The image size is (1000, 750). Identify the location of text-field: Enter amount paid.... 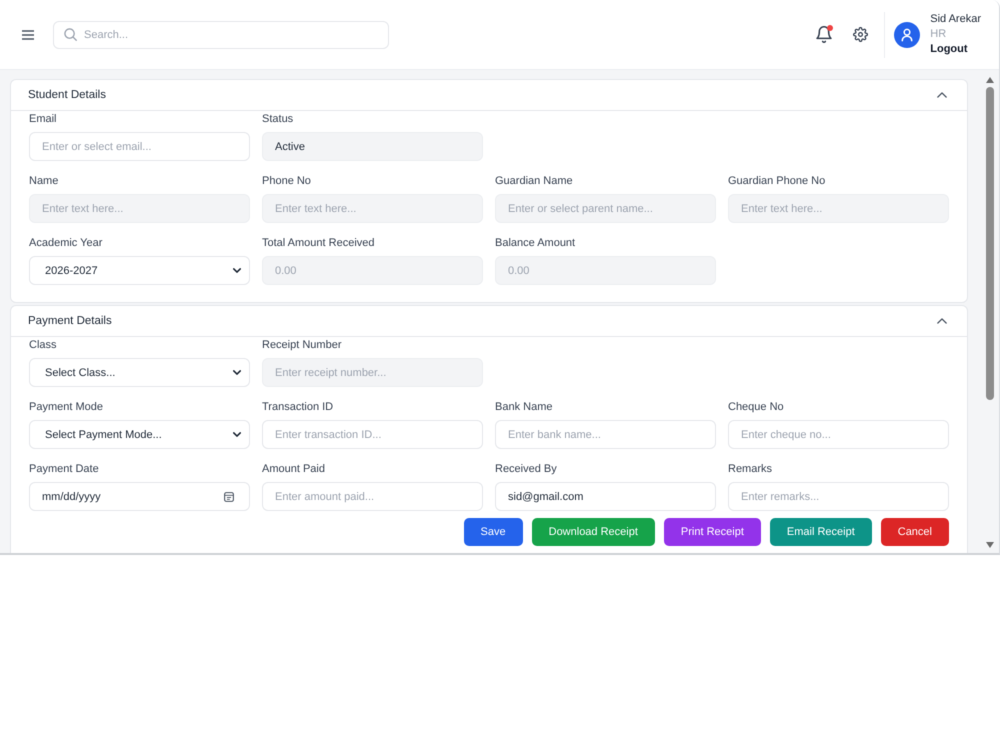
(372, 496).